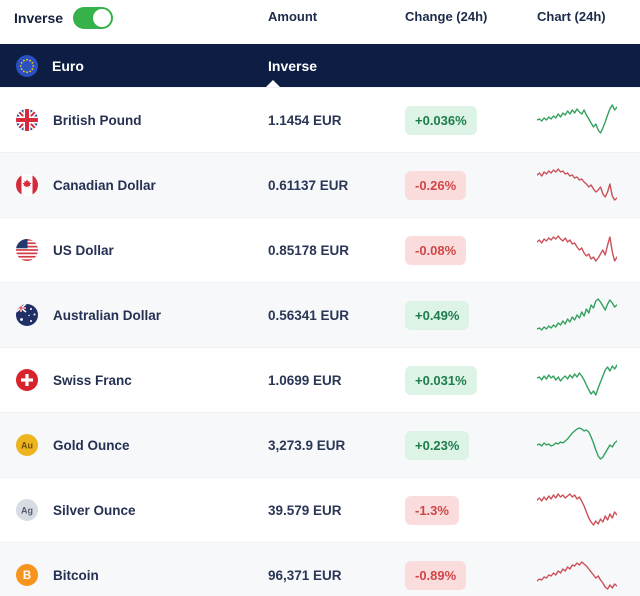 This screenshot has width=640, height=596. I want to click on ca-flag-icon, so click(27, 185).